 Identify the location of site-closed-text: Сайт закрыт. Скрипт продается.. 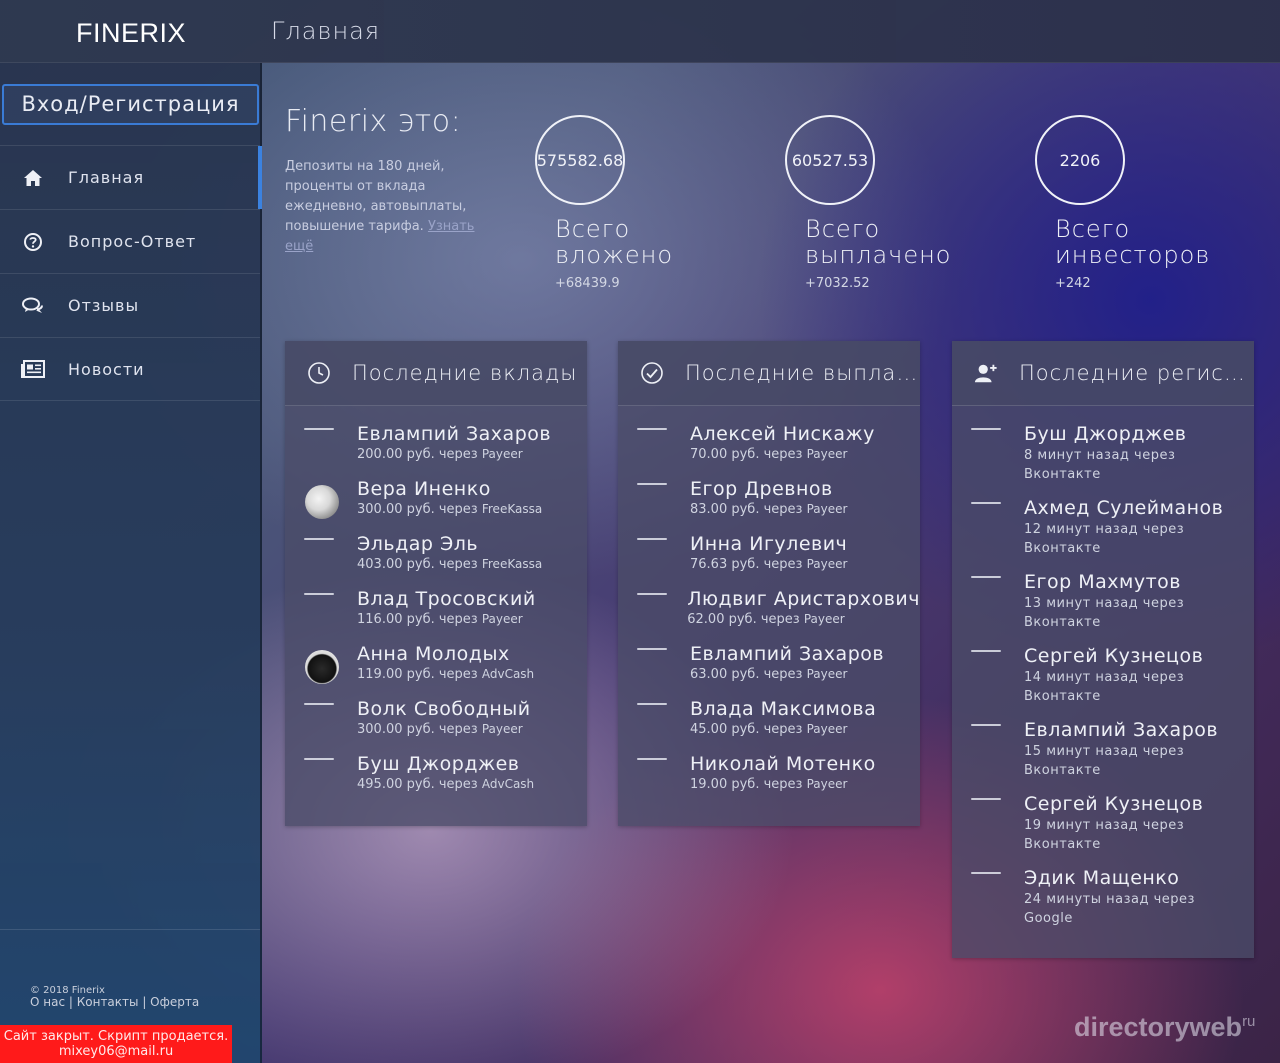
(116, 1036).